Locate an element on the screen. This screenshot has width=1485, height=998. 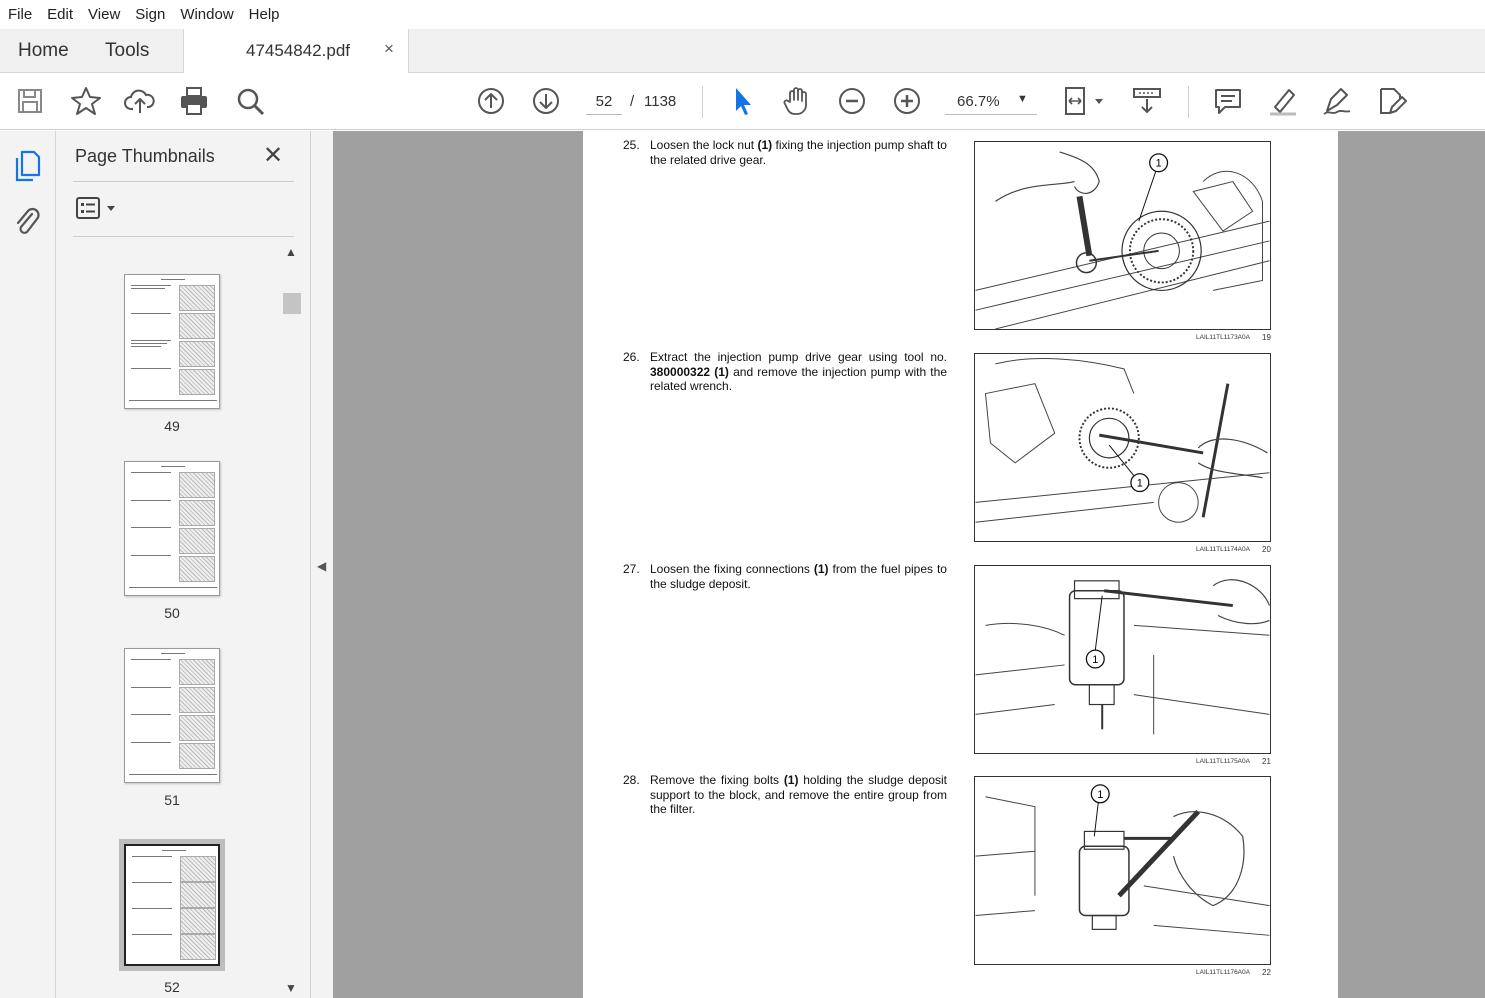
menu-view: View is located at coordinates (104, 14).